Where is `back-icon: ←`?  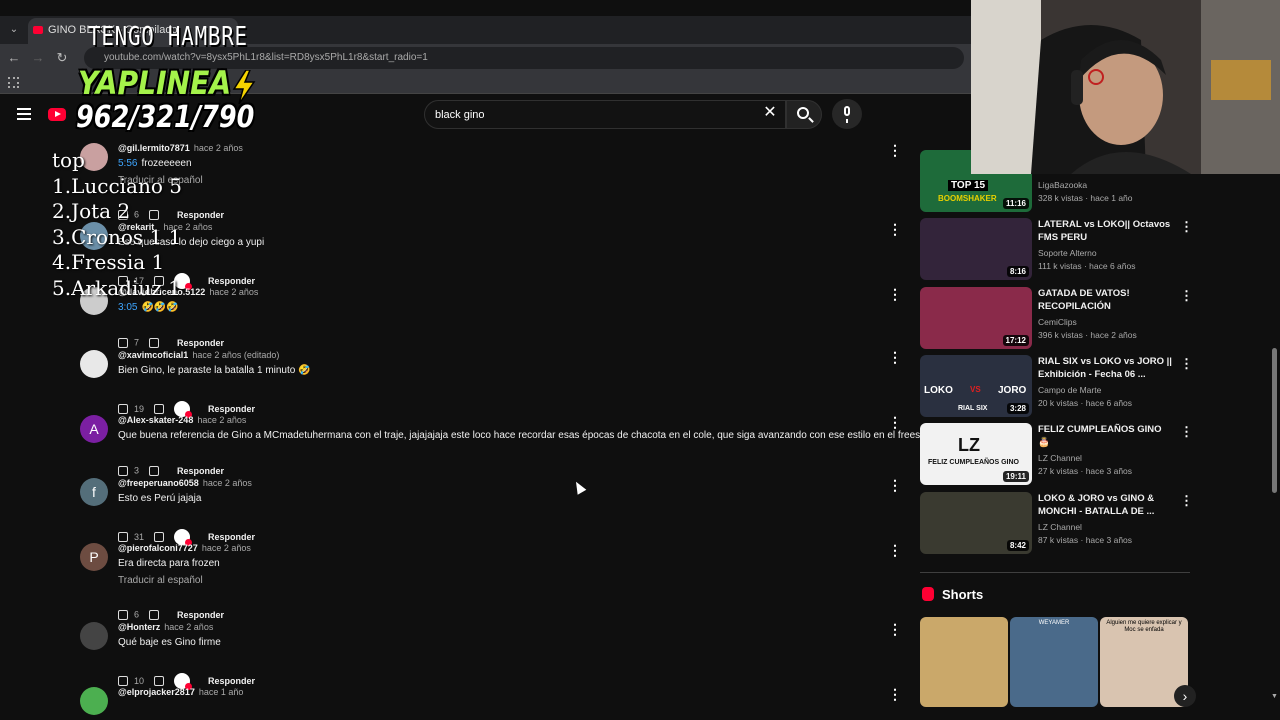 back-icon: ← is located at coordinates (14, 58).